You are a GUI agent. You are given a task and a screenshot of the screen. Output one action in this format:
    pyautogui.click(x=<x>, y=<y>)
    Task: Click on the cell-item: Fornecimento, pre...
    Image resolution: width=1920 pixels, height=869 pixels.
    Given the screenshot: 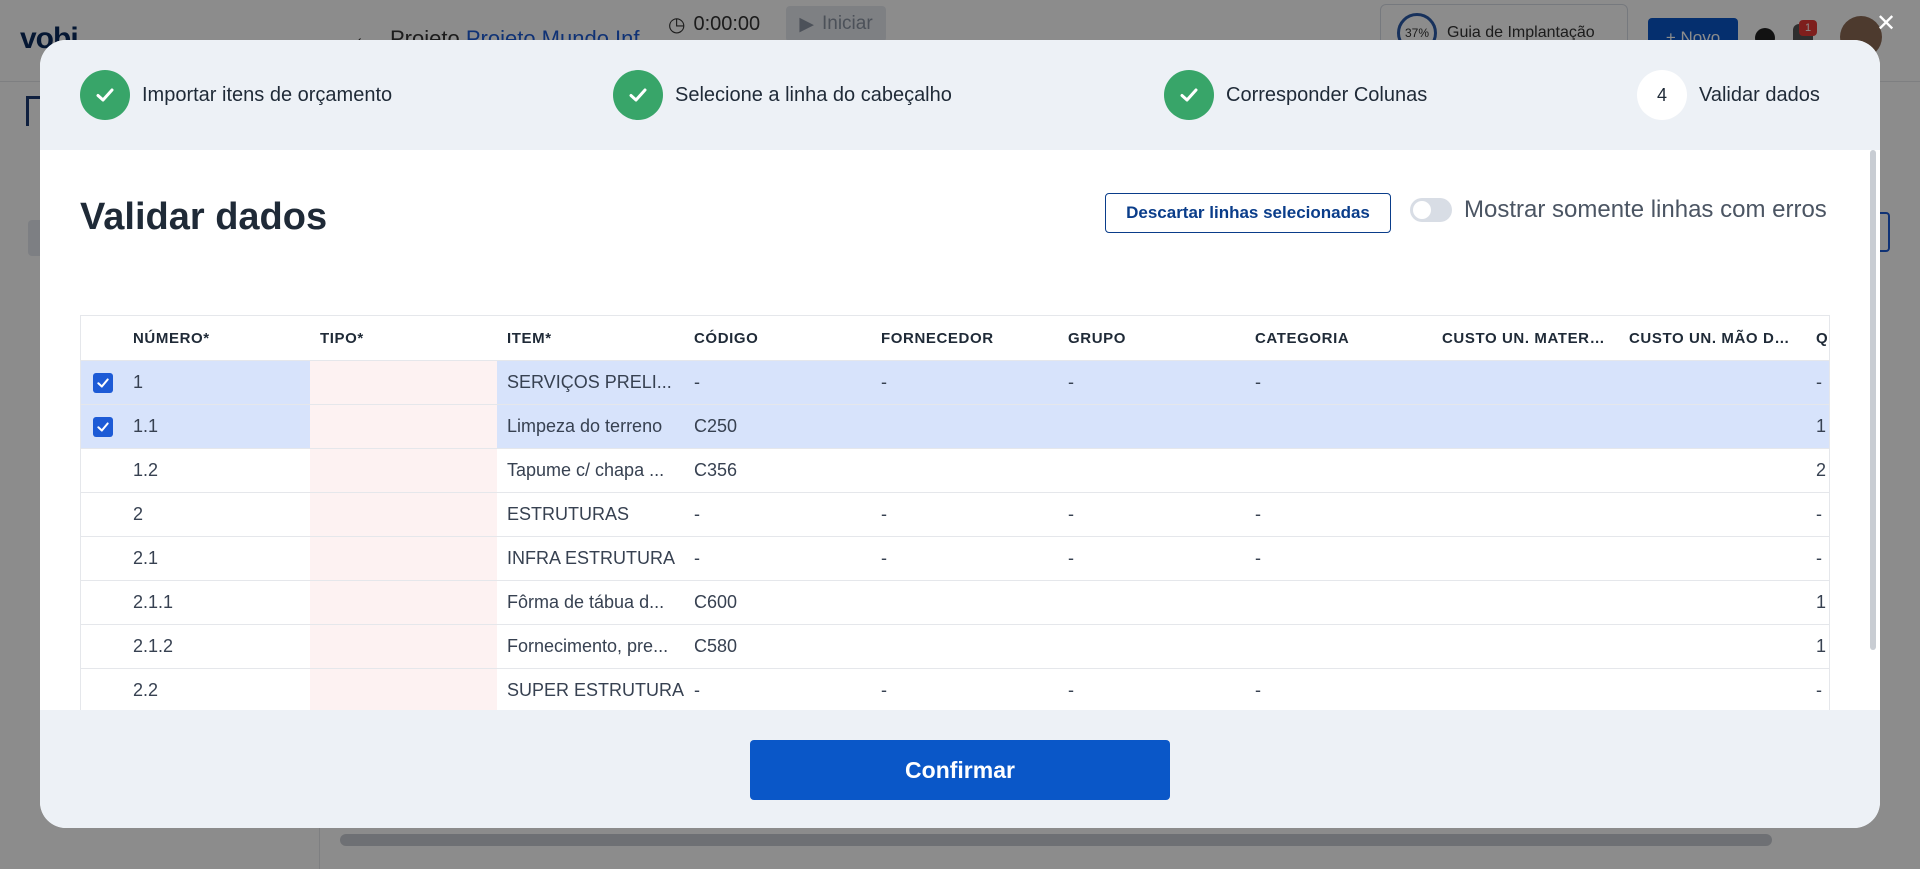 What is the action you would take?
    pyautogui.click(x=590, y=646)
    